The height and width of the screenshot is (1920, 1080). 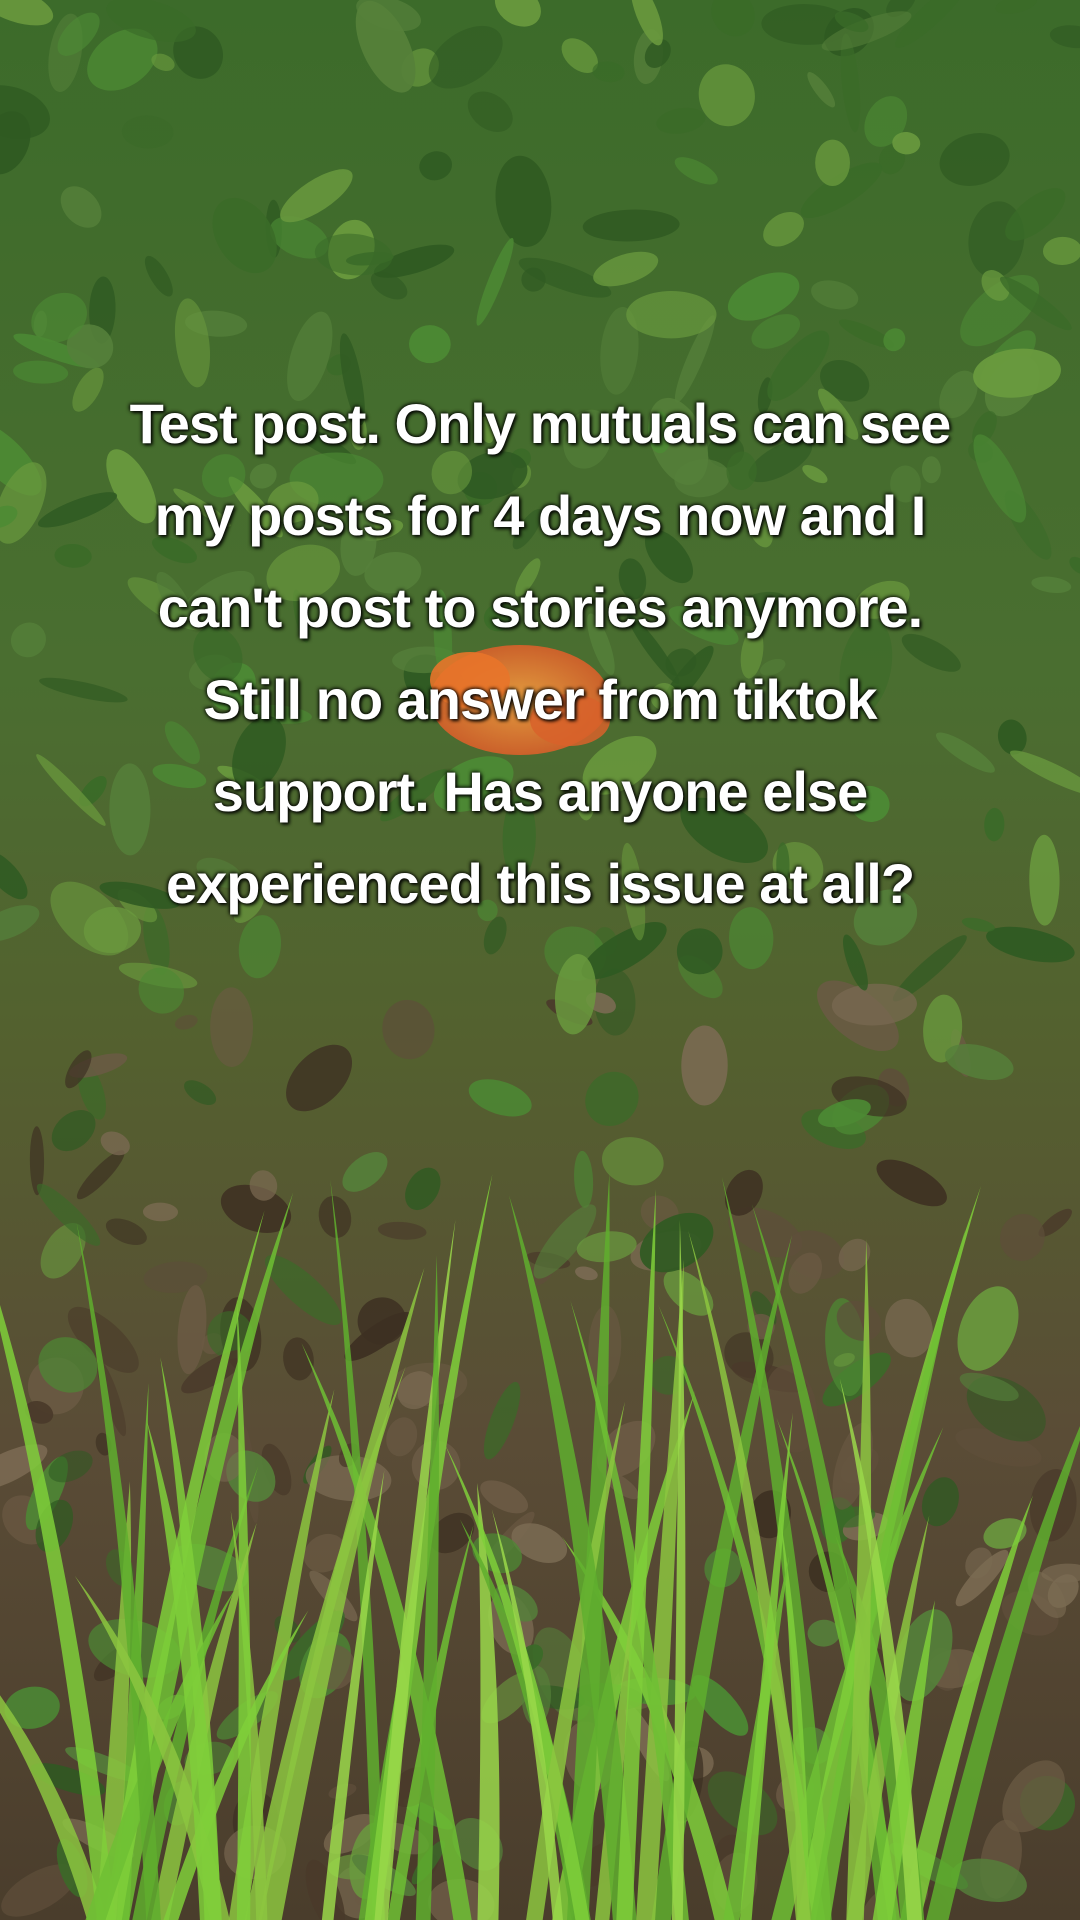 I want to click on caption-line-2: my posts for 4 days now and I, so click(x=540, y=515).